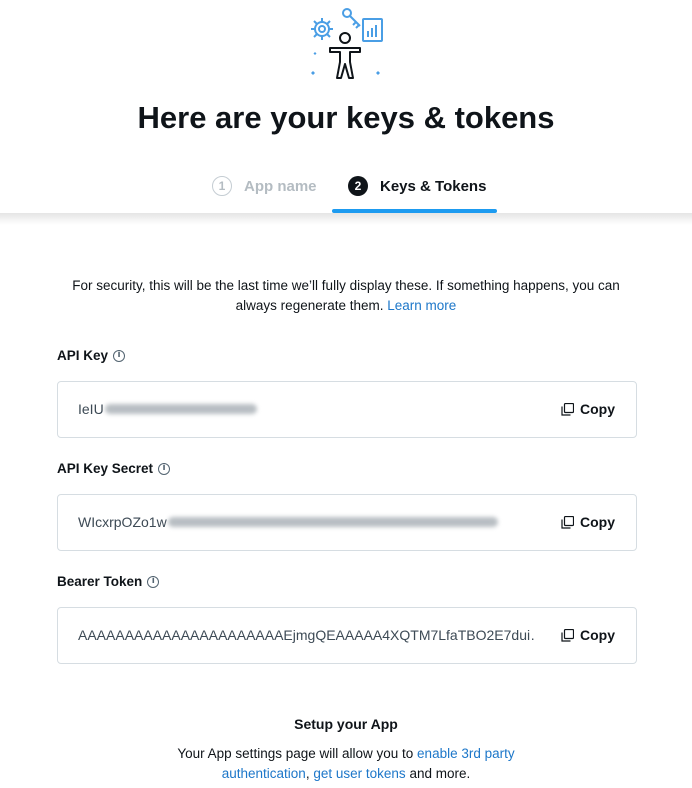 This screenshot has height=788, width=692. I want to click on api-key-secret-field: WIcxrpOZo1w Copy, so click(347, 522).